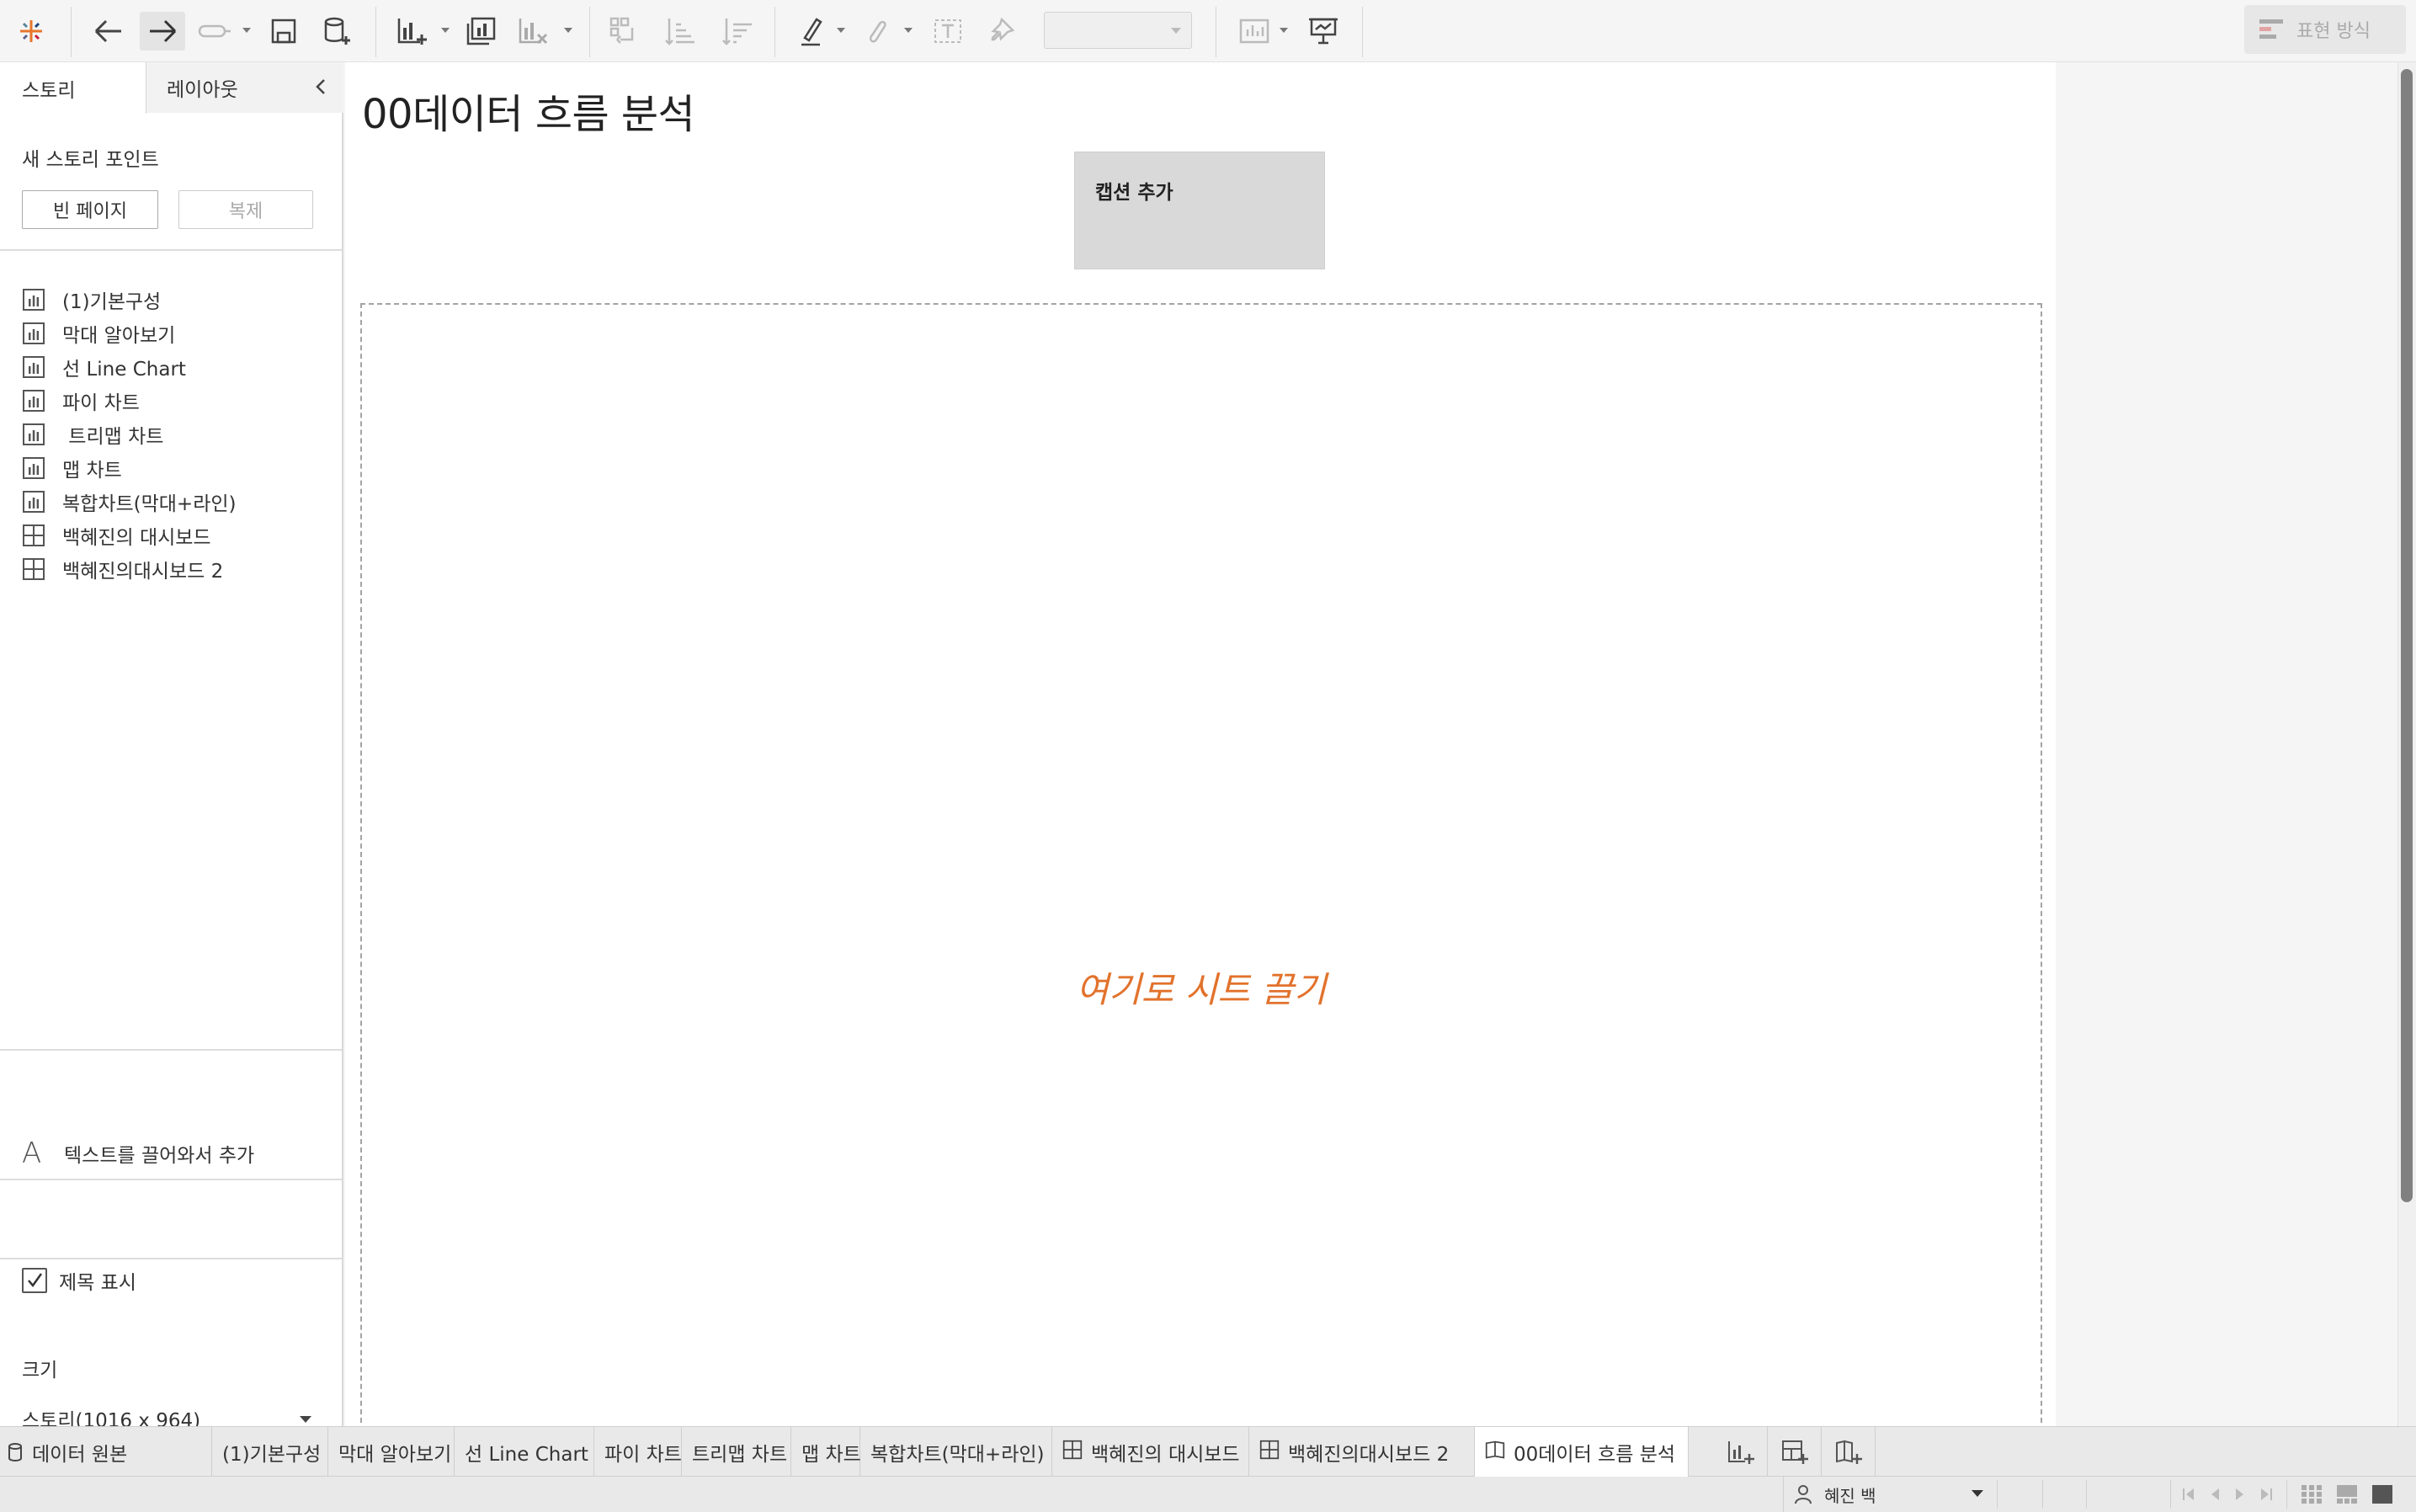 This screenshot has width=2416, height=1512. Describe the element at coordinates (337, 32) in the screenshot. I see `new-datasource-icon` at that location.